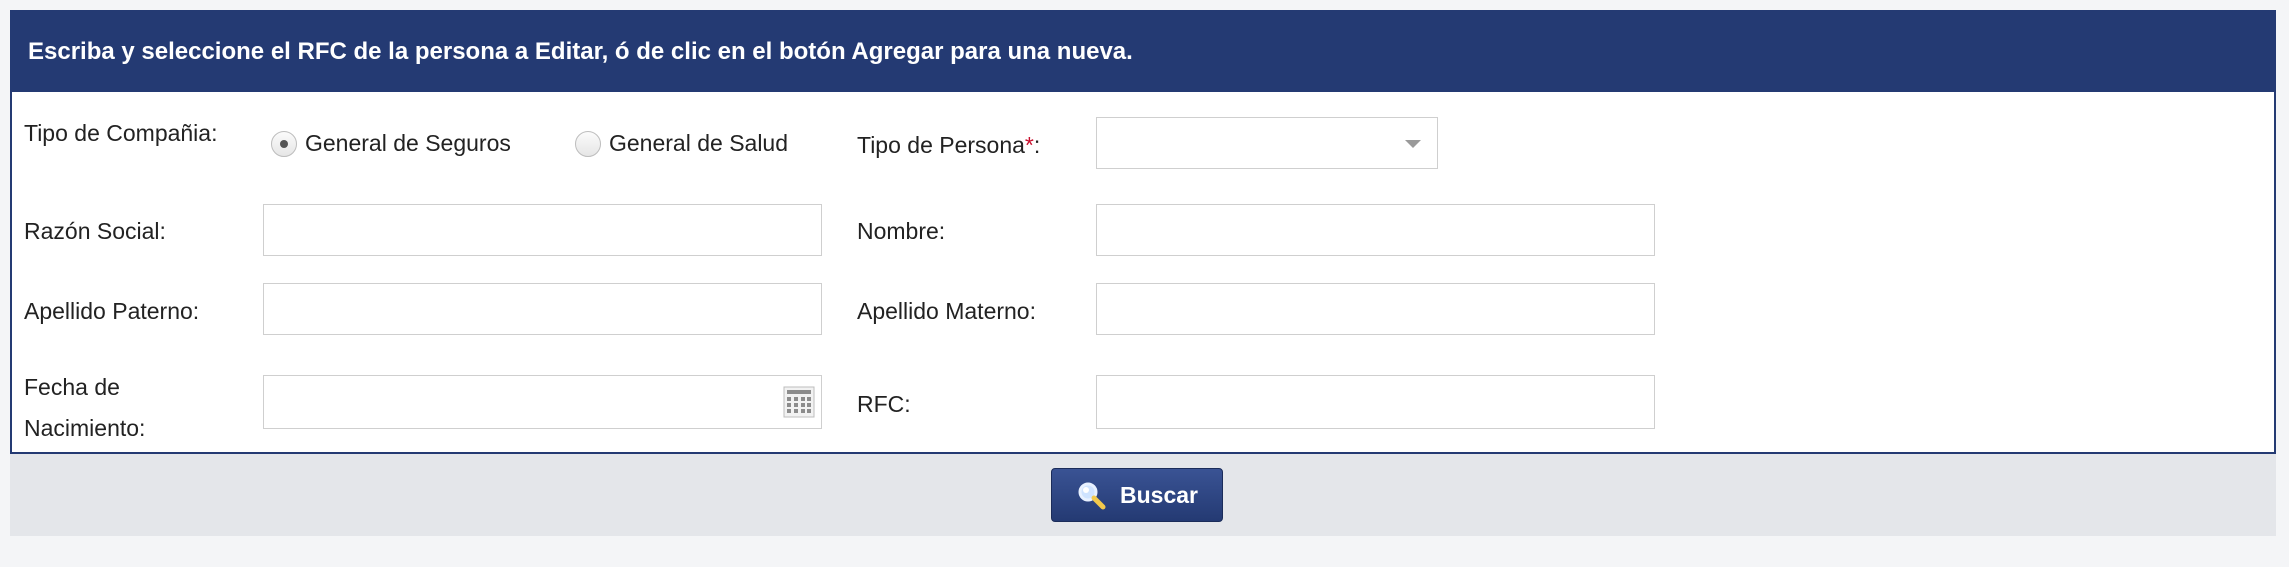 The image size is (2289, 567). I want to click on buscar-button: Buscar, so click(1137, 495).